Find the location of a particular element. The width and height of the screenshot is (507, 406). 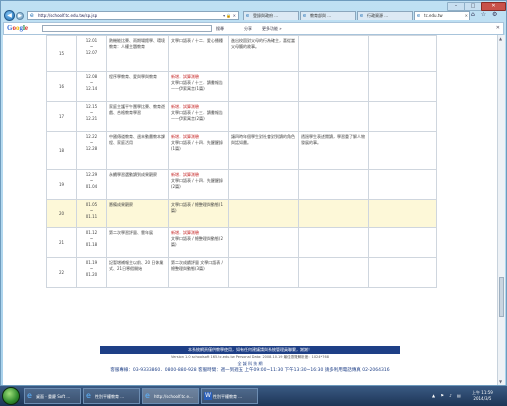

content-cell: 文學口語表 / 總整理與動態(1篇) is located at coordinates (198, 213).